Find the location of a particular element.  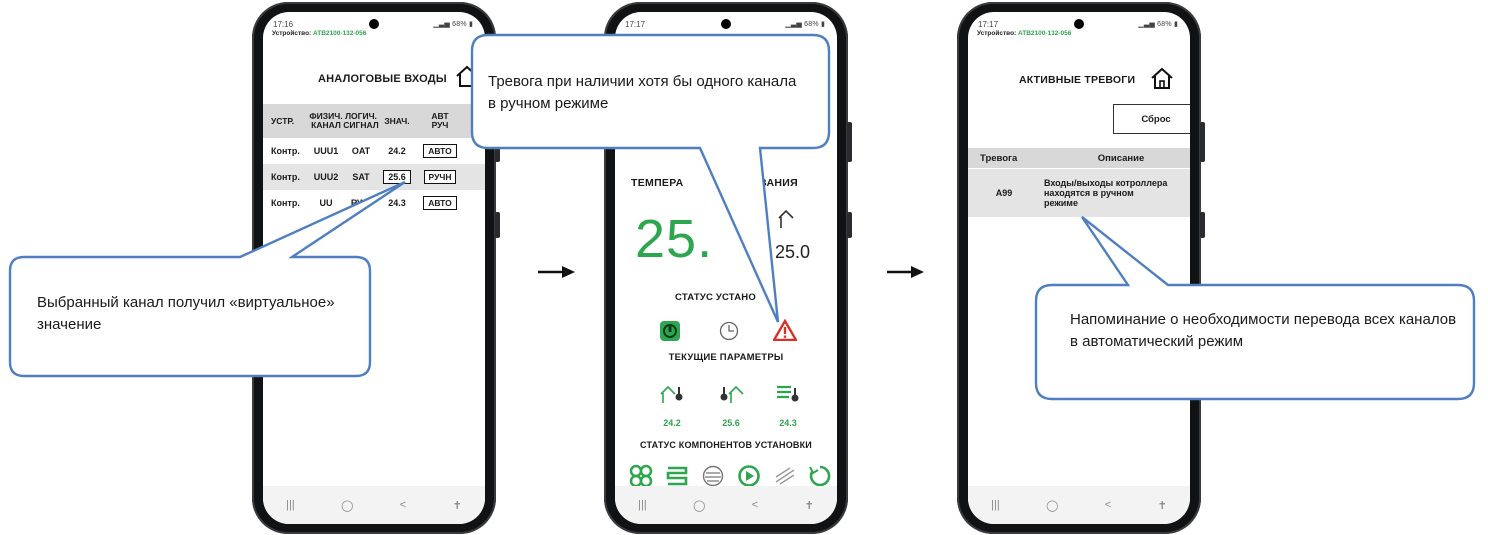

callout-right-bubble is located at coordinates (1255, 308).